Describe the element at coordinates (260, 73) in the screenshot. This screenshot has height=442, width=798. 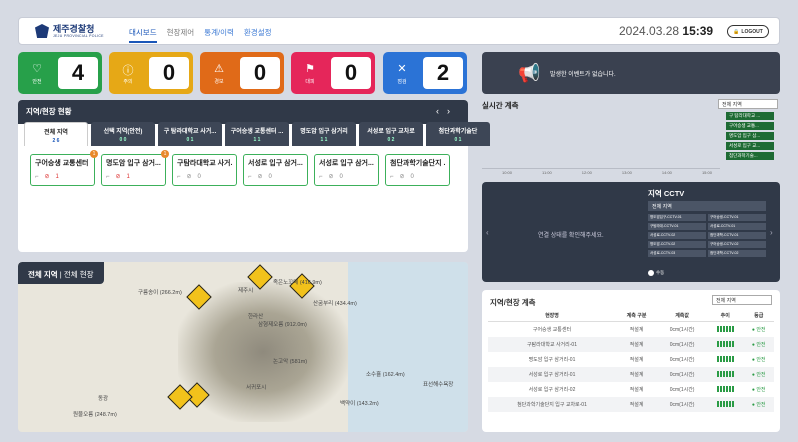
I see `status-value: 0` at that location.